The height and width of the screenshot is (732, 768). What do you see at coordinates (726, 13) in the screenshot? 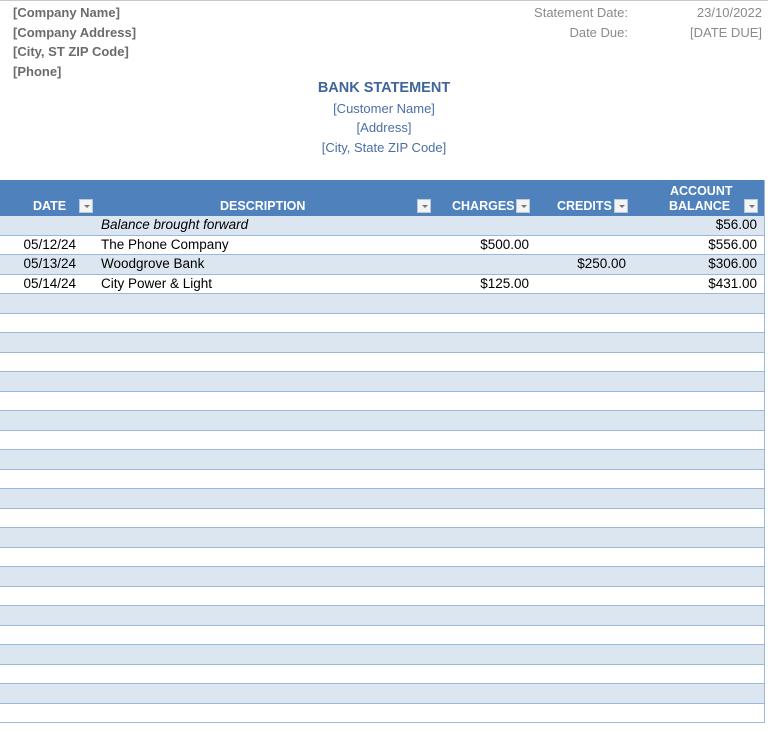
I see `statement-date-value: 23/10/2022` at bounding box center [726, 13].